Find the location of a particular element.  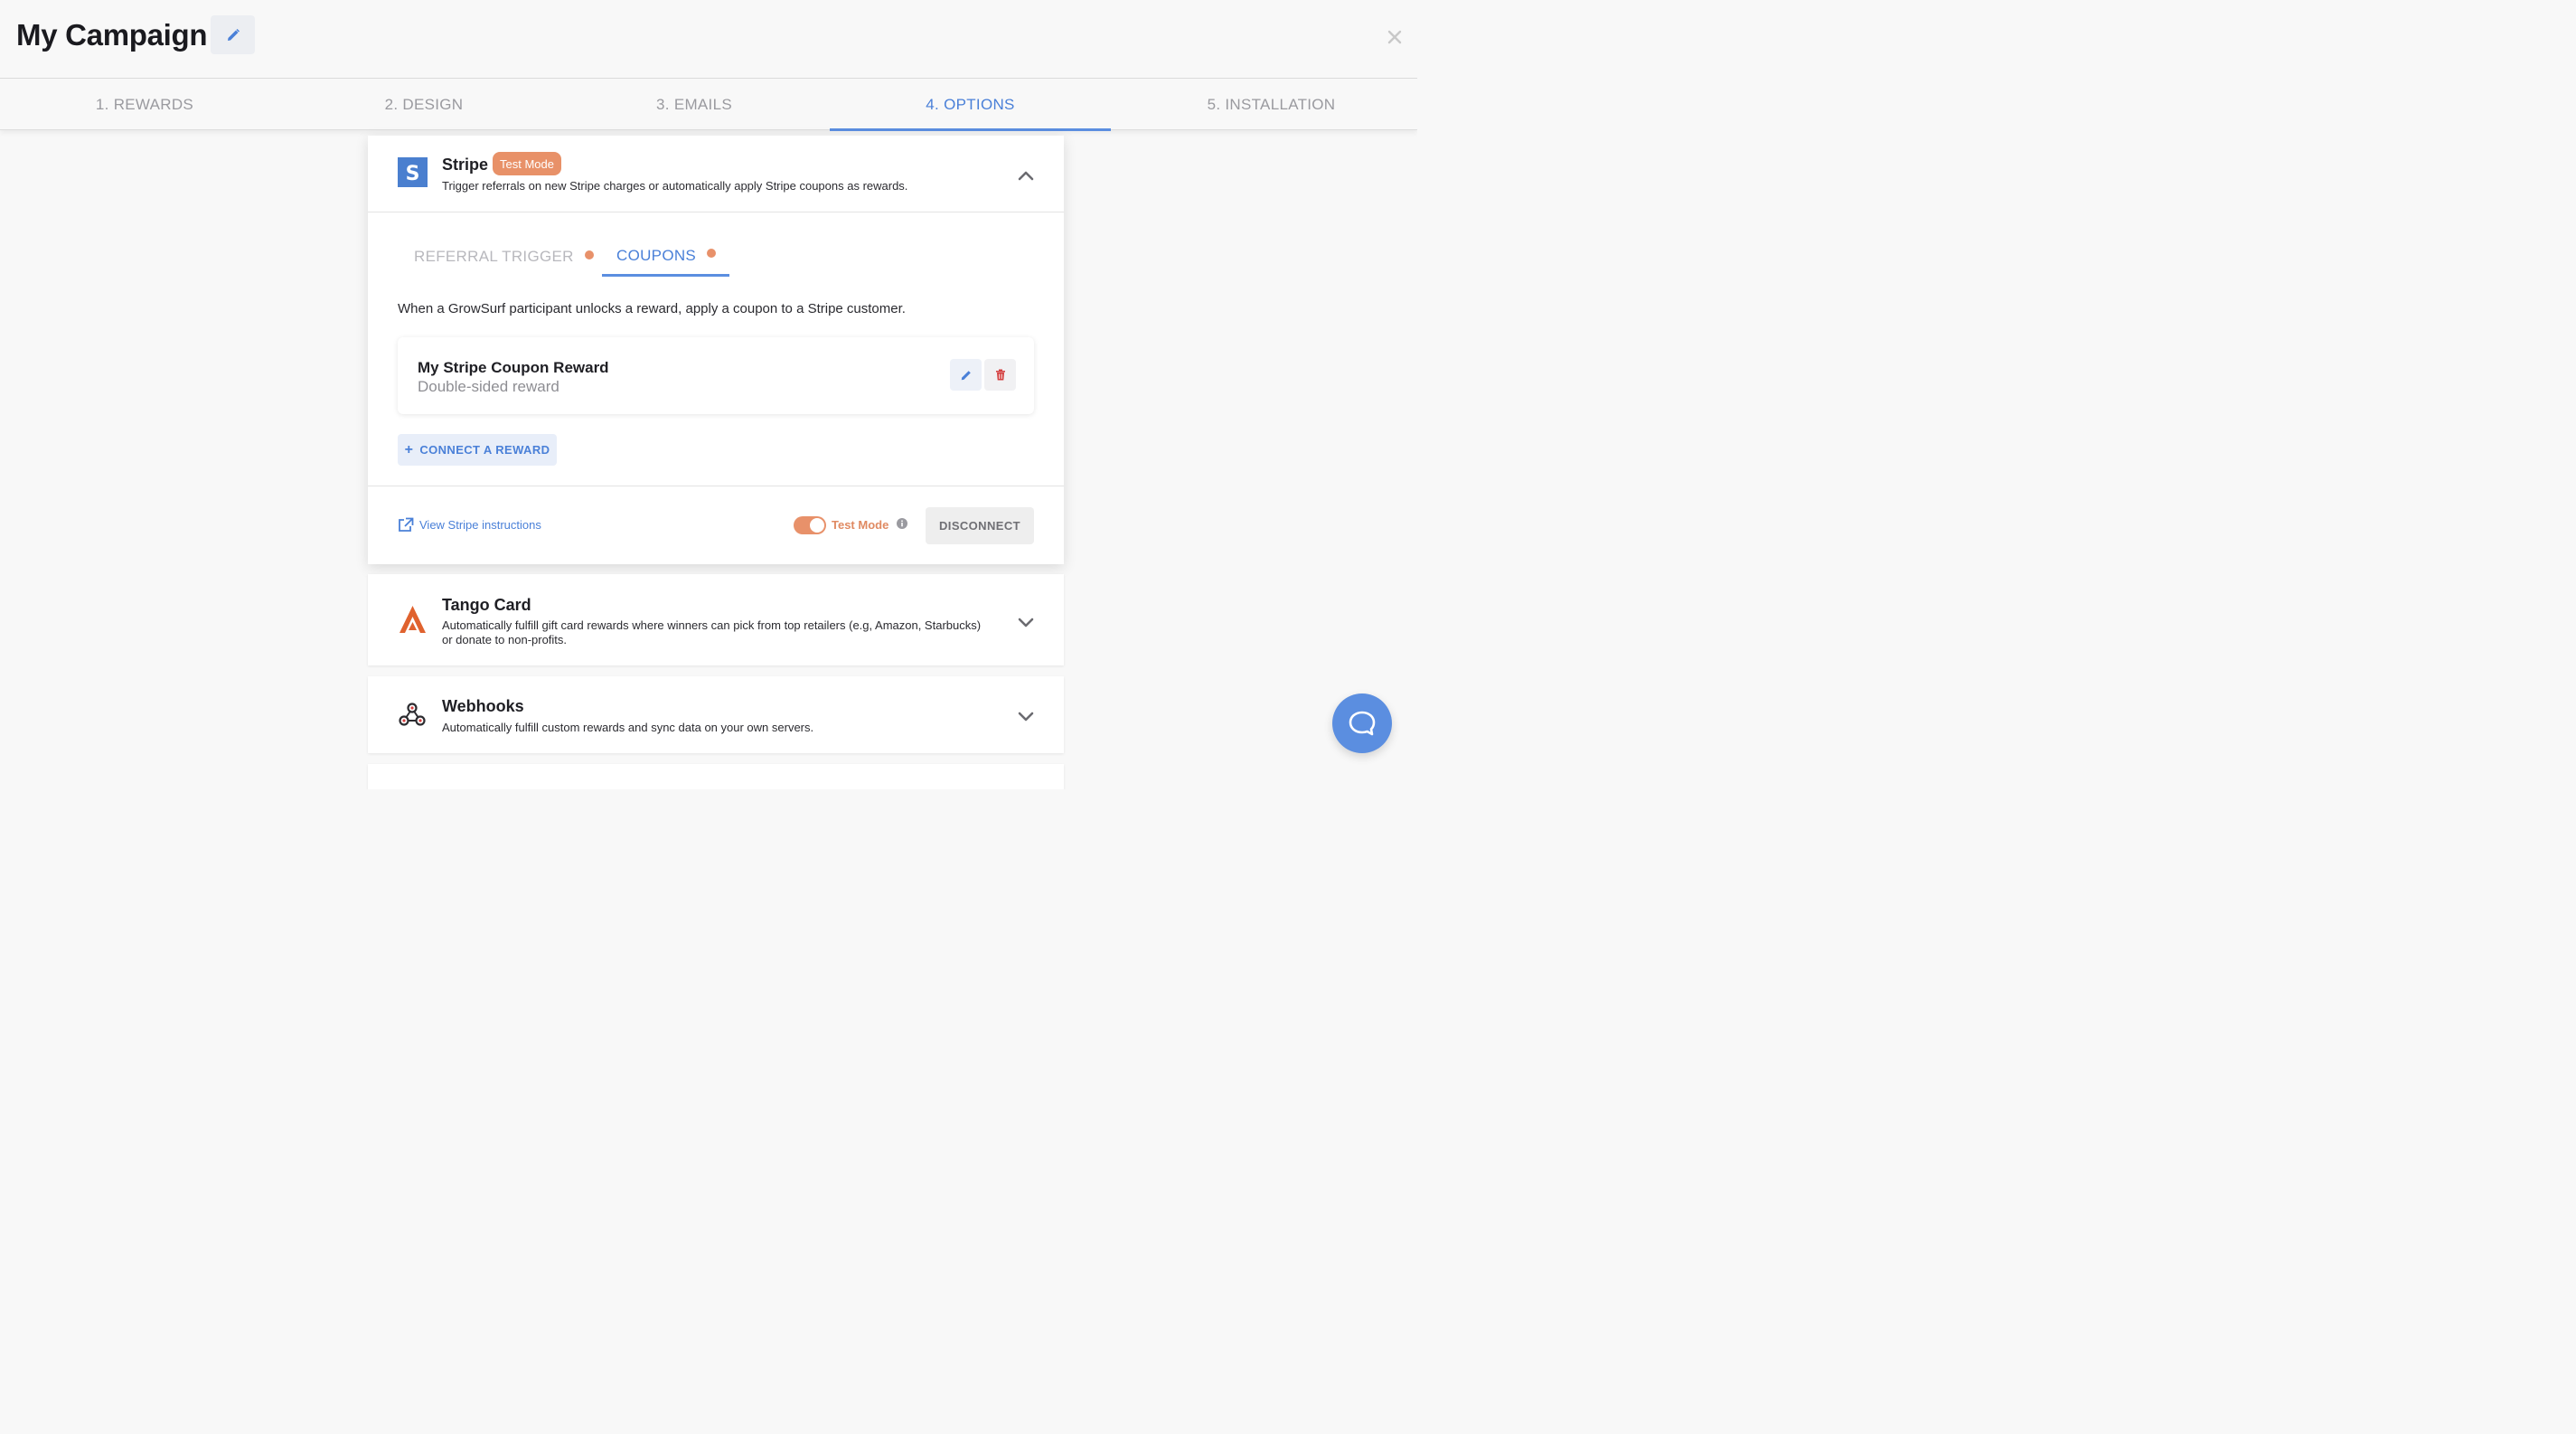

subtab-label: REFERRAL TRIGGER is located at coordinates (494, 256).